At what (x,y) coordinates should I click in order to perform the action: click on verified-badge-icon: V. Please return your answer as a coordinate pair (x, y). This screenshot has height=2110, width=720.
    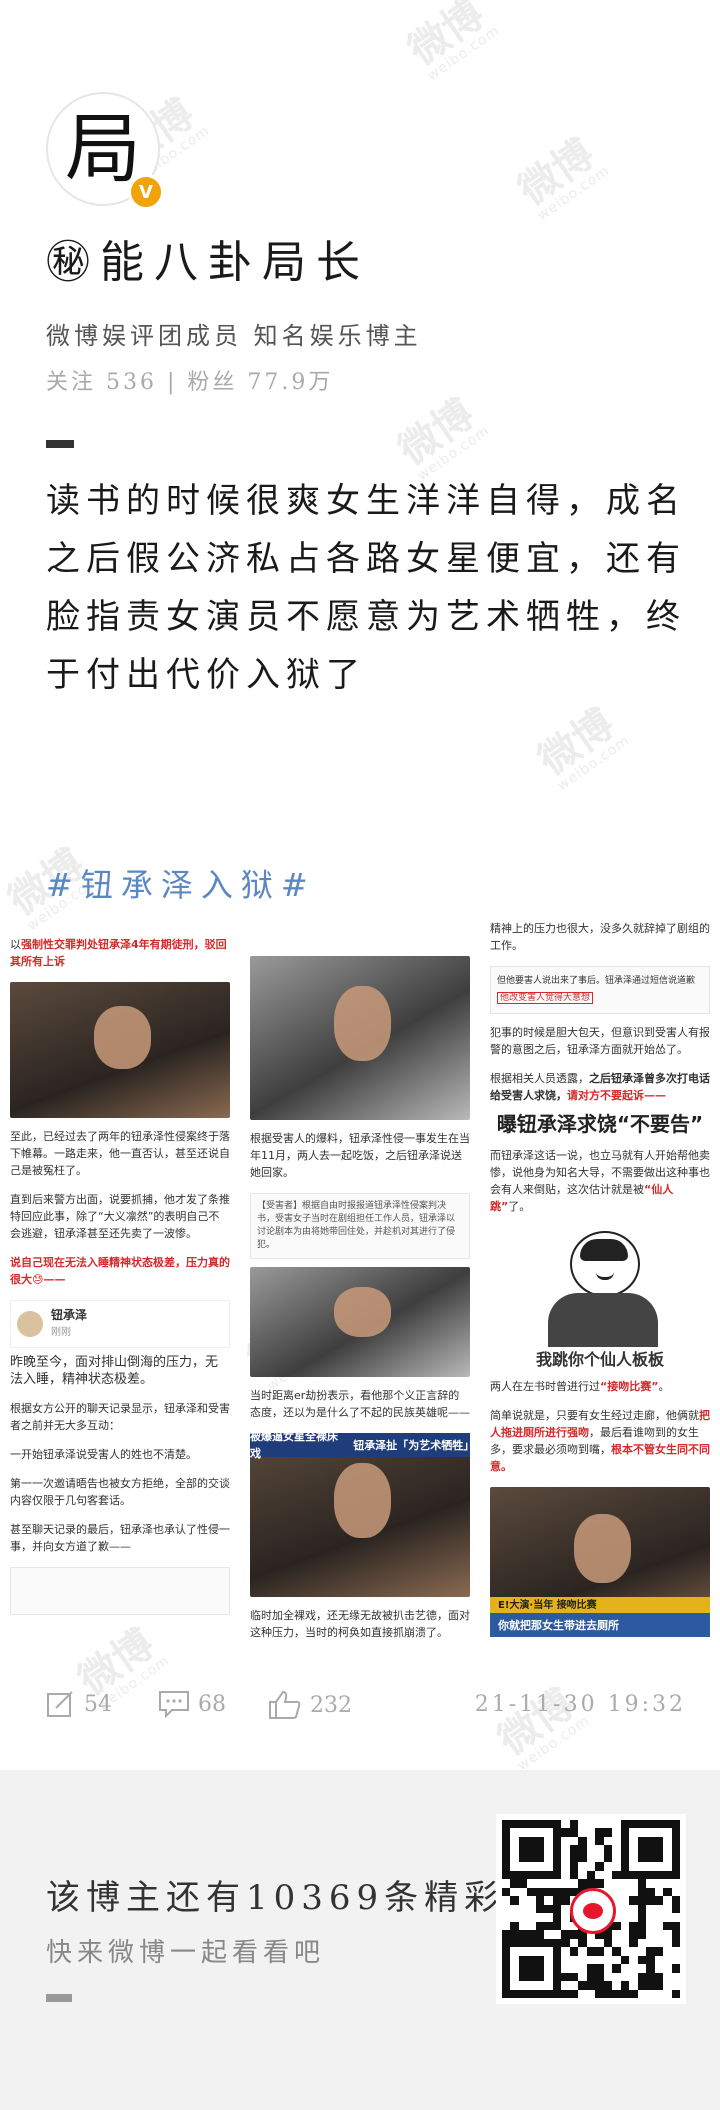
    Looking at the image, I should click on (146, 192).